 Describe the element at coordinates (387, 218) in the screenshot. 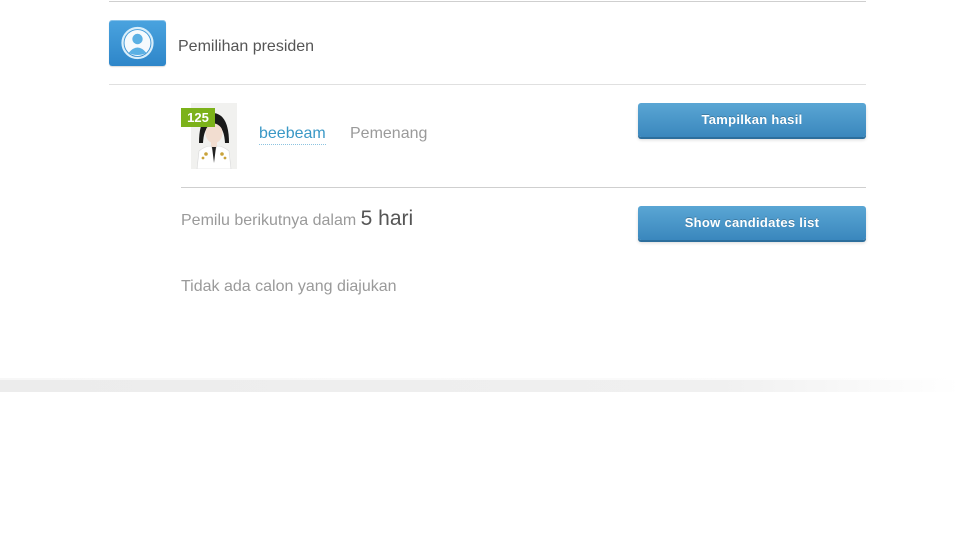

I see `next-election-days: 5 hari` at that location.